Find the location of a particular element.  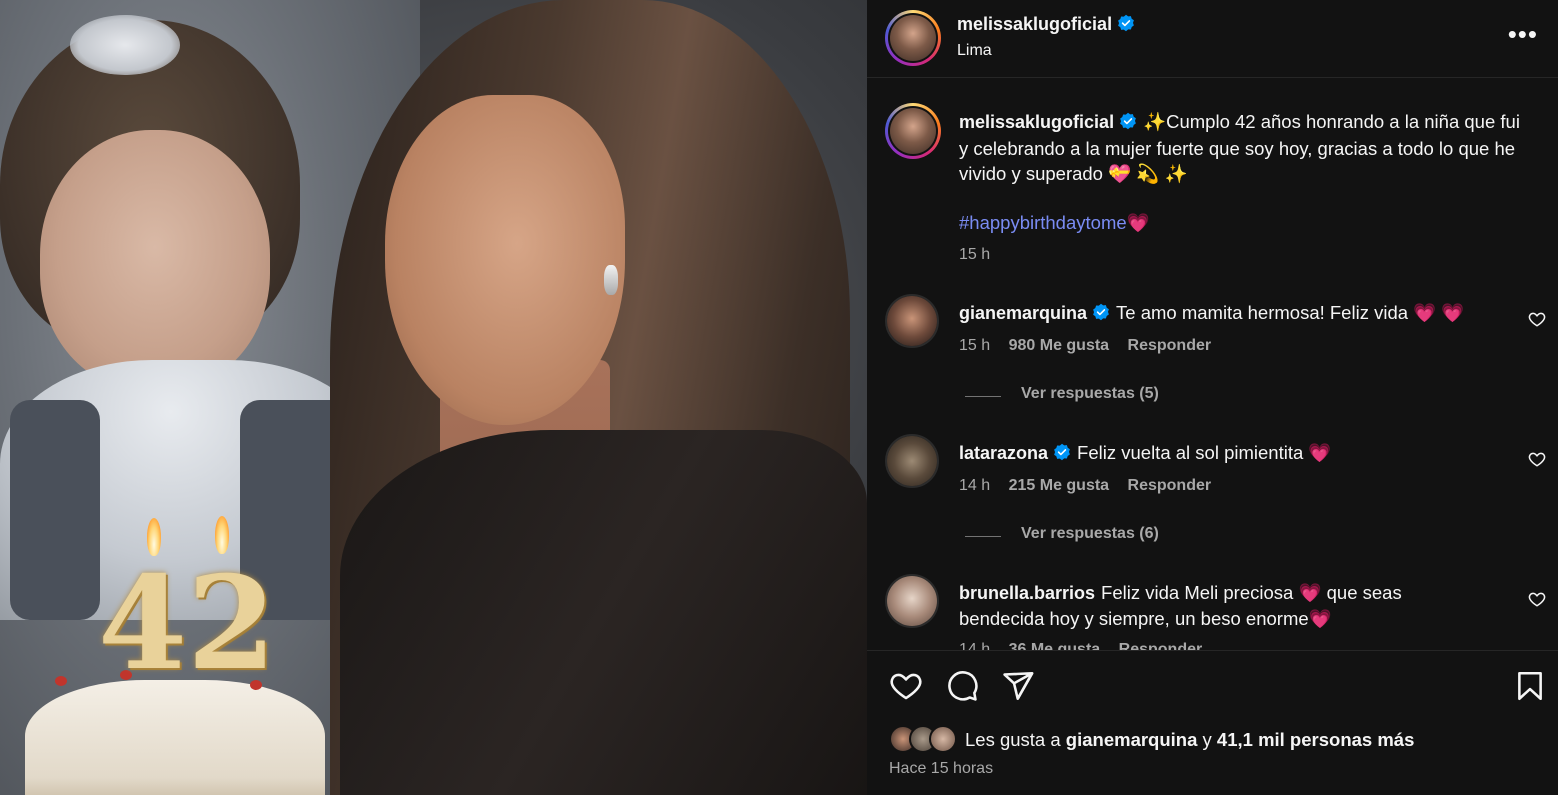

comment-likes: 36 Me gusta is located at coordinates (1055, 645).